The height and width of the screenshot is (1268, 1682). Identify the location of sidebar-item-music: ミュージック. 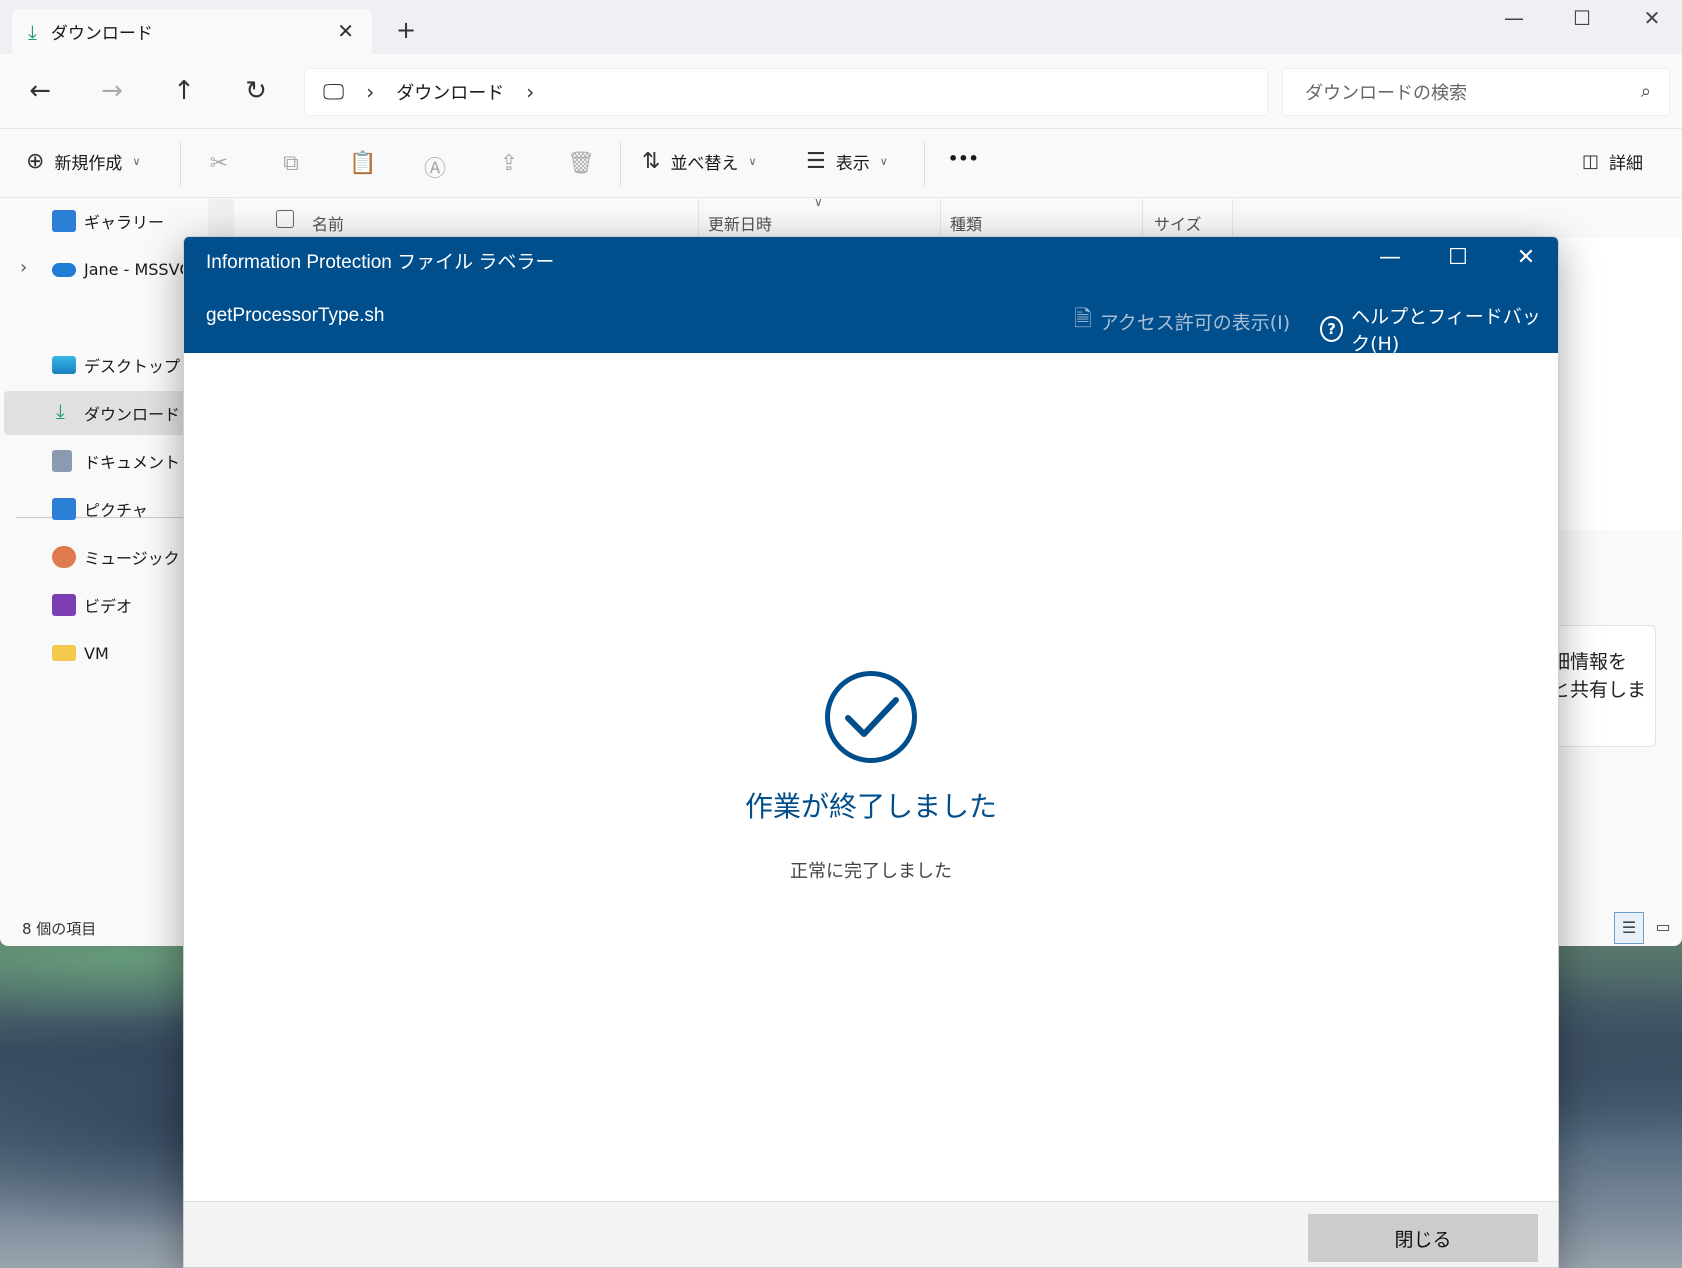
(106, 557).